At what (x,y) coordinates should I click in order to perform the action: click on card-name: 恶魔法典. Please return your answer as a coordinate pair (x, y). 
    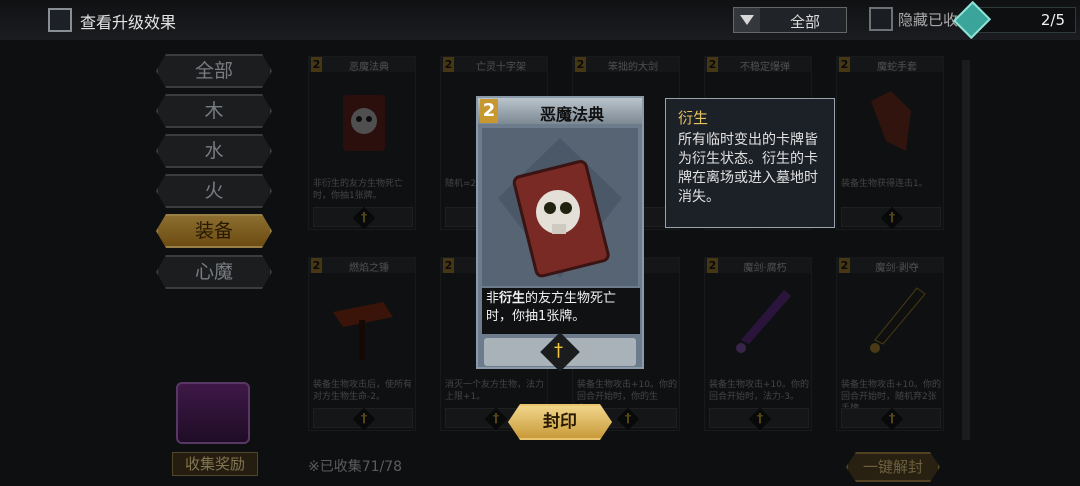
    Looking at the image, I should click on (369, 67).